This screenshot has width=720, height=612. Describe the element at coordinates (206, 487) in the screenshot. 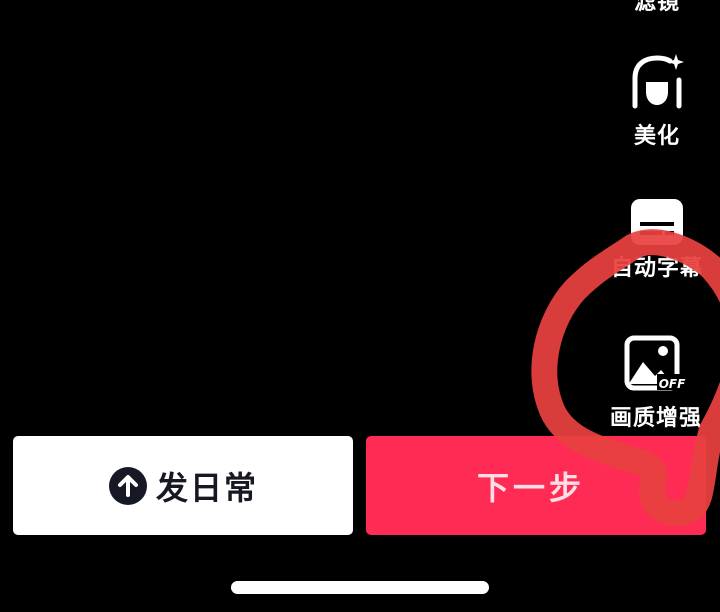

I see `publish-daily-label: 发日常` at that location.